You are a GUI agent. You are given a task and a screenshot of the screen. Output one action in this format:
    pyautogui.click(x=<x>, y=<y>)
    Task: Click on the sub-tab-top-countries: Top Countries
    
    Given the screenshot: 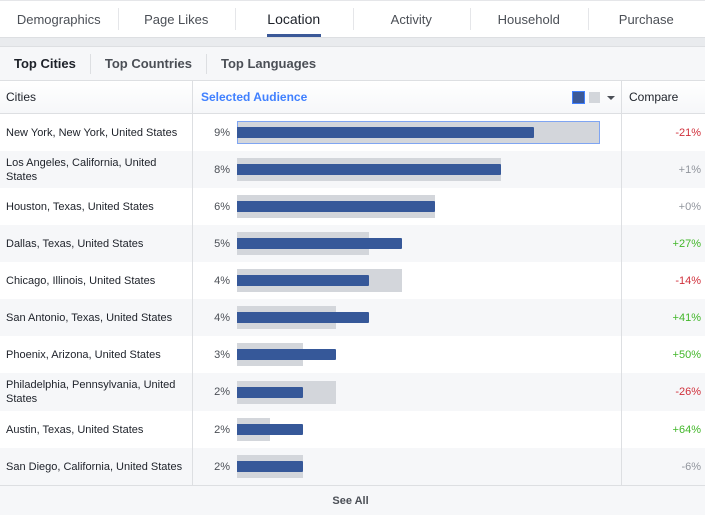 What is the action you would take?
    pyautogui.click(x=148, y=63)
    